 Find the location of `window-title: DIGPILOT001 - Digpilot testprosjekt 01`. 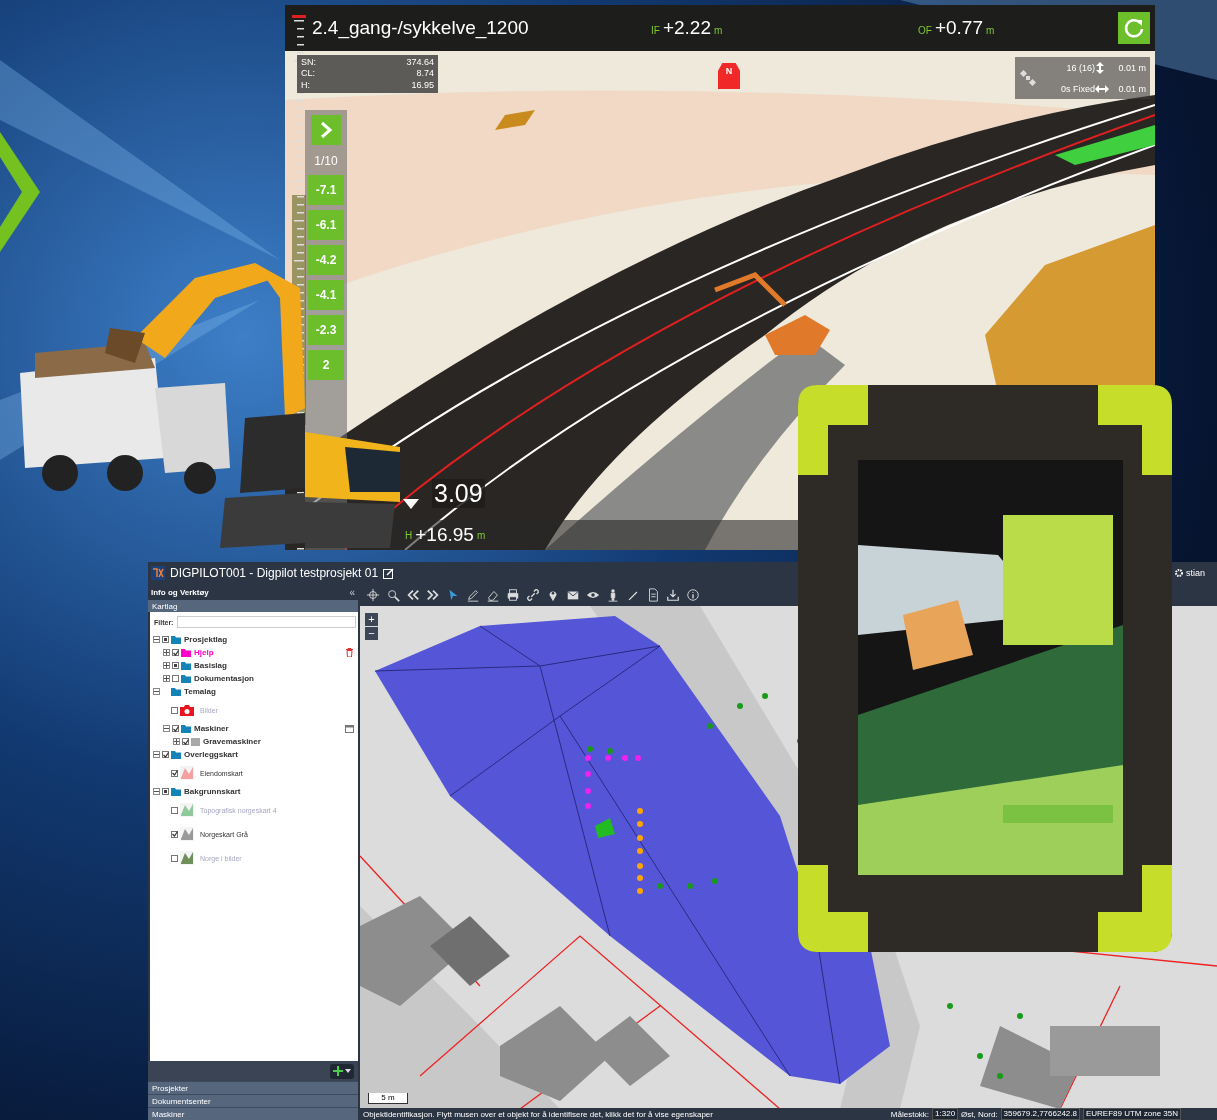

window-title: DIGPILOT001 - Digpilot testprosjekt 01 is located at coordinates (274, 573).